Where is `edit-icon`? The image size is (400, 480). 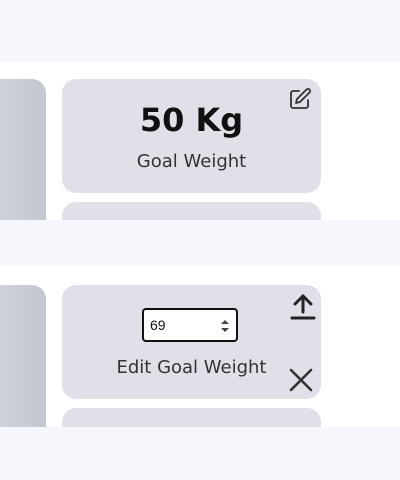
edit-icon is located at coordinates (300, 99).